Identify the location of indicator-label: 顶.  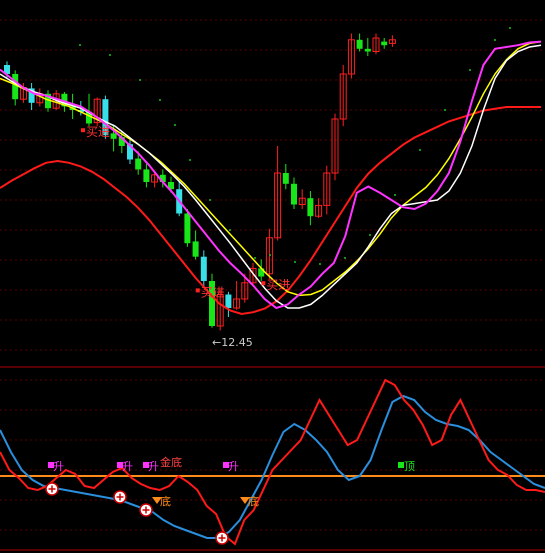
(409, 466).